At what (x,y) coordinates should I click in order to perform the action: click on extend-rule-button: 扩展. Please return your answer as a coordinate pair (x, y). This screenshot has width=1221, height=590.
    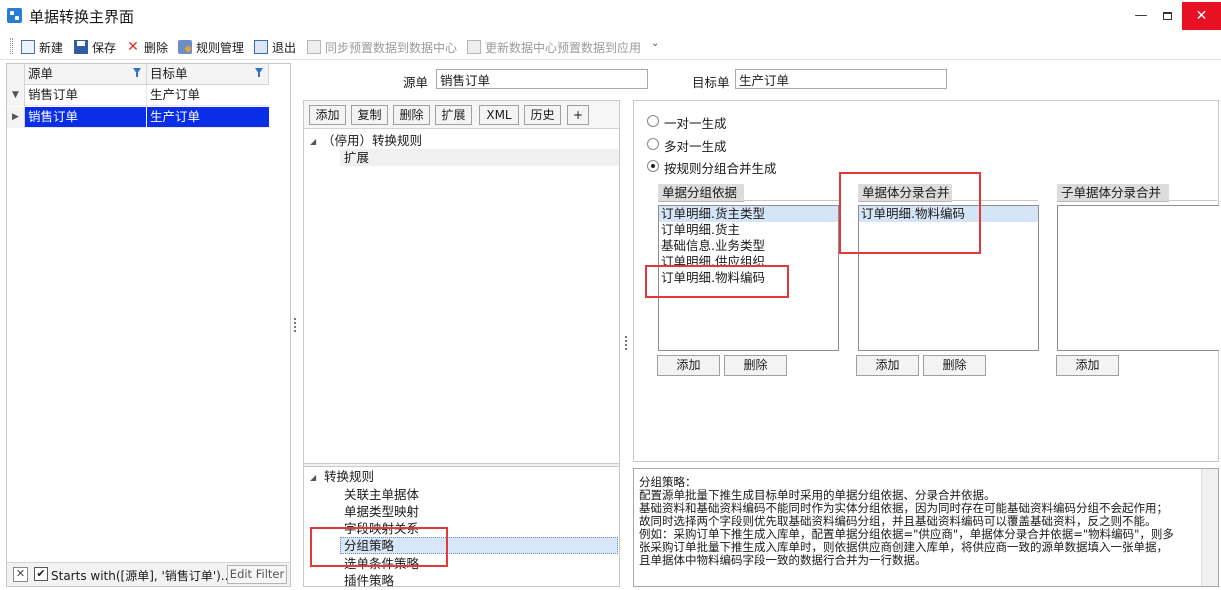
    Looking at the image, I should click on (453, 115).